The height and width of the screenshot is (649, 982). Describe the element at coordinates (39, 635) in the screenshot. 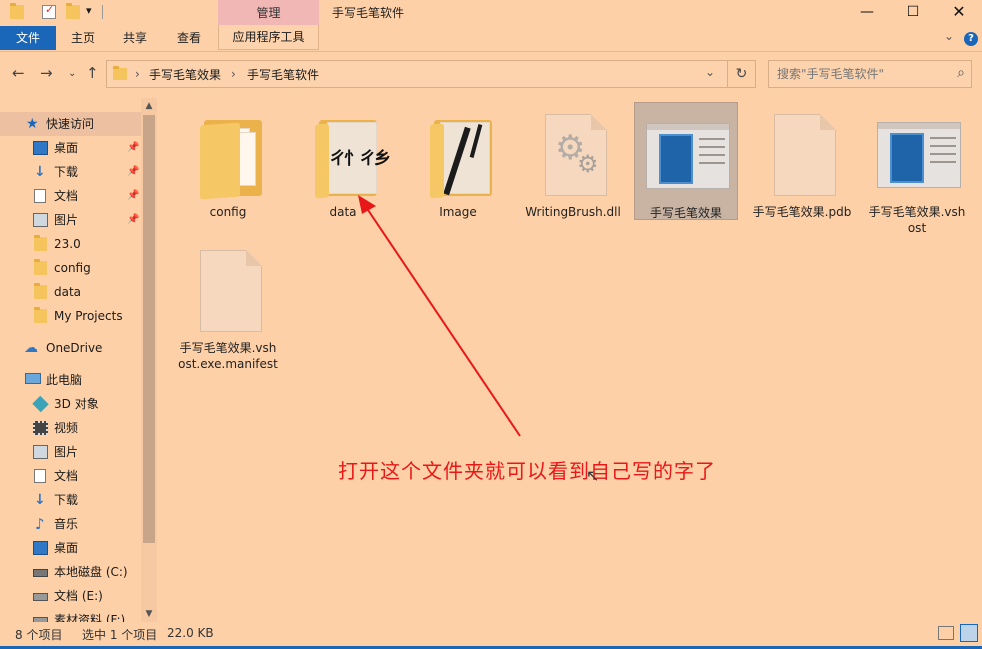

I see `item-count: 8 个项目` at that location.